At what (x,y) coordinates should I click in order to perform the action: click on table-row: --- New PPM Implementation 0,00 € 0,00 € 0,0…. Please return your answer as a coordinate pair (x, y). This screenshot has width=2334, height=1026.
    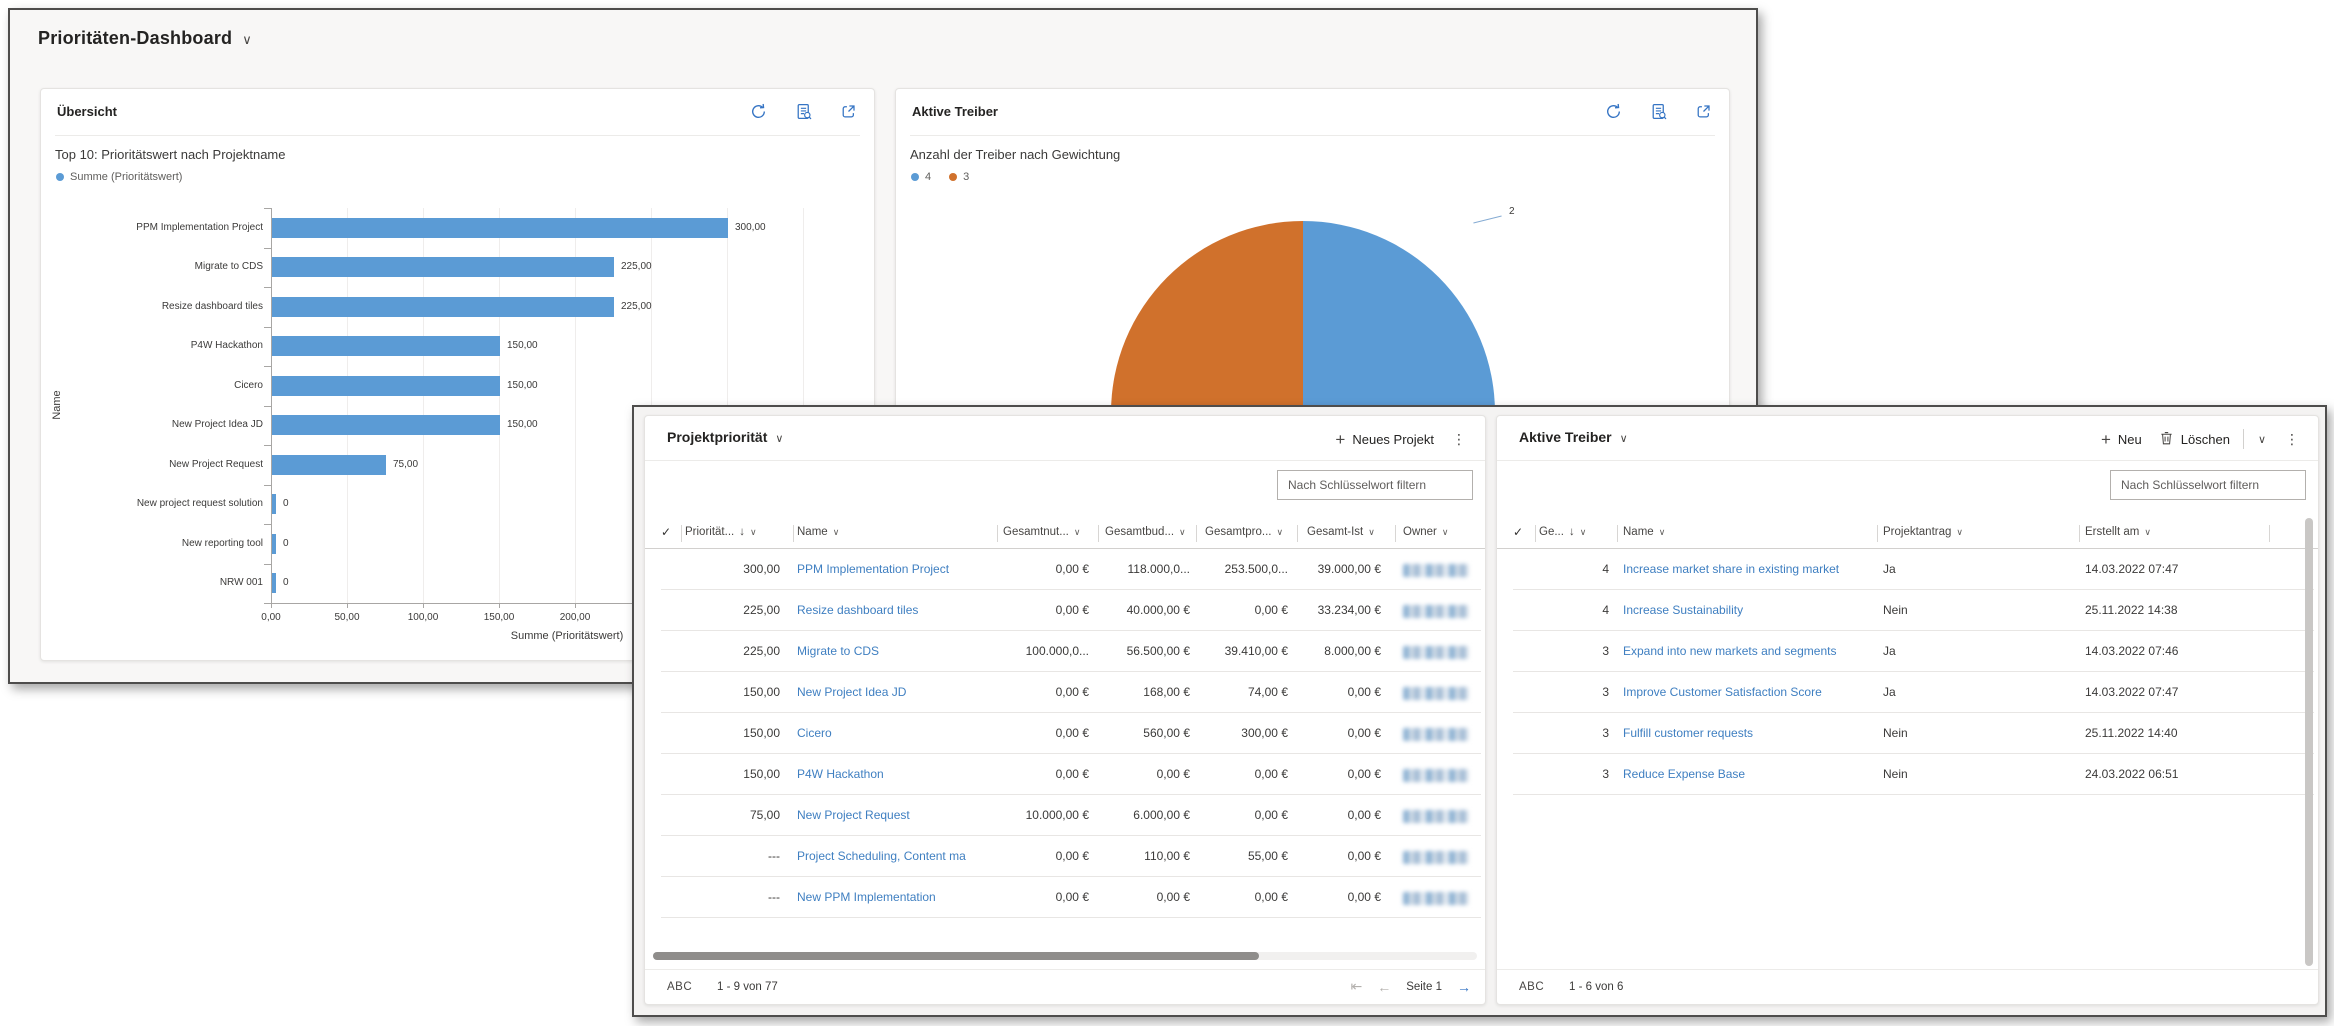
    Looking at the image, I should click on (1065, 897).